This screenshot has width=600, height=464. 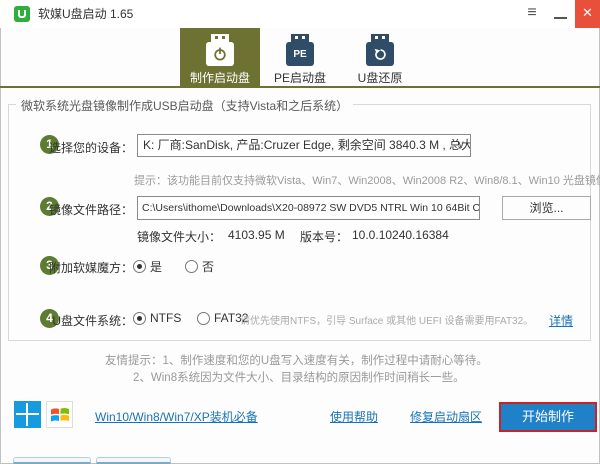 I want to click on detail-link: 详情, so click(x=561, y=320).